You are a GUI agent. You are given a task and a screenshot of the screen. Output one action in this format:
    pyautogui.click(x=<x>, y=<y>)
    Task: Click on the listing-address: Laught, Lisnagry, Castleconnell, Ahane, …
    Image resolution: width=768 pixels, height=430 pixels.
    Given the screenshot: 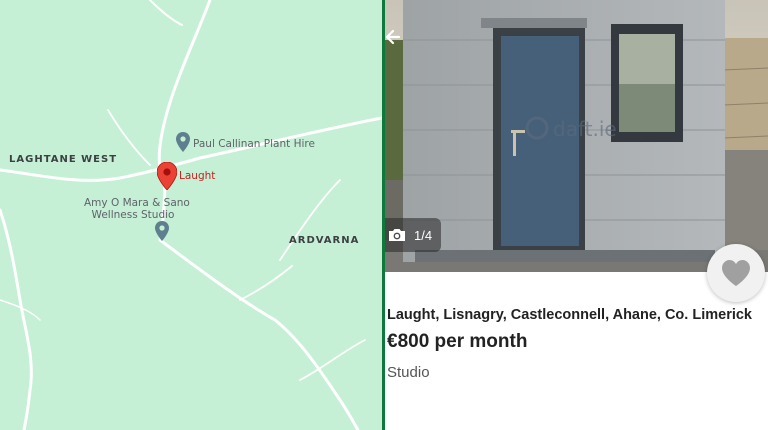 What is the action you would take?
    pyautogui.click(x=569, y=315)
    